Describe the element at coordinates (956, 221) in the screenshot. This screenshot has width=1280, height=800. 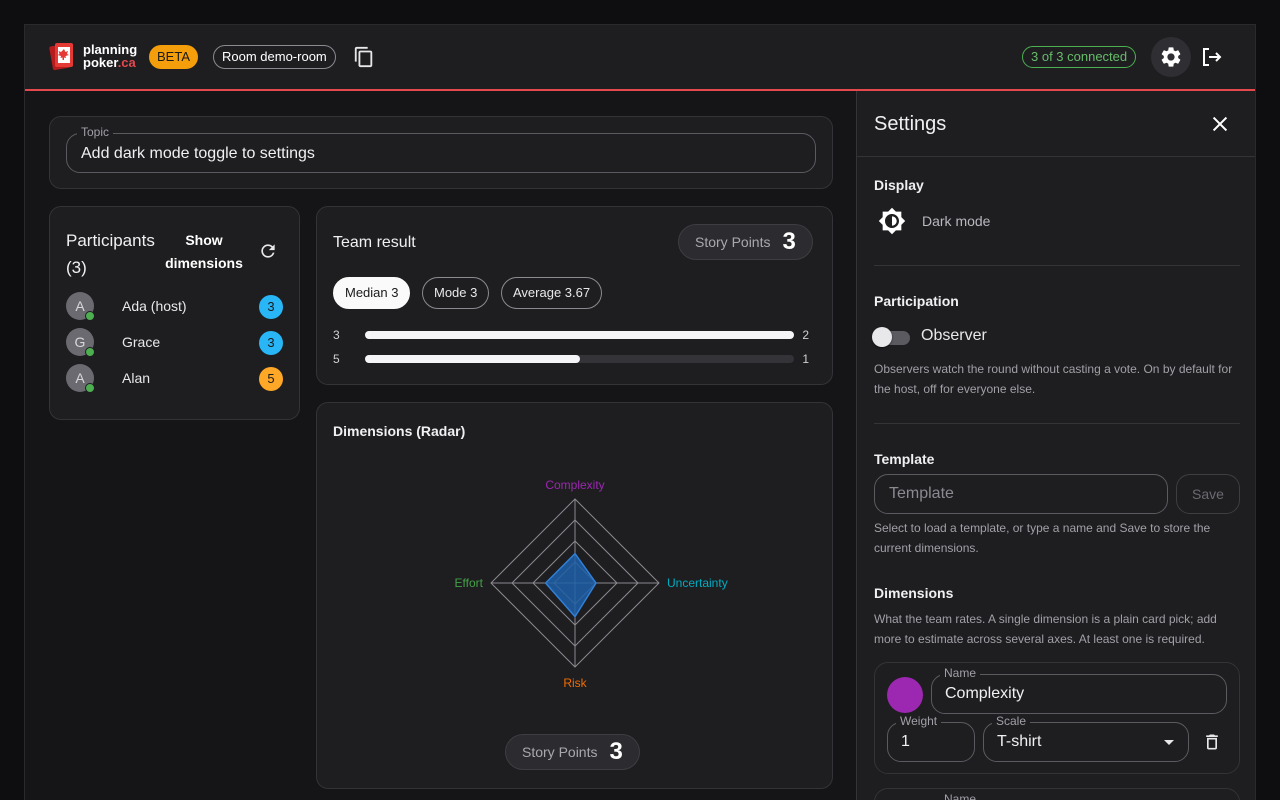
I see `dark-mode-label: Dark mode` at that location.